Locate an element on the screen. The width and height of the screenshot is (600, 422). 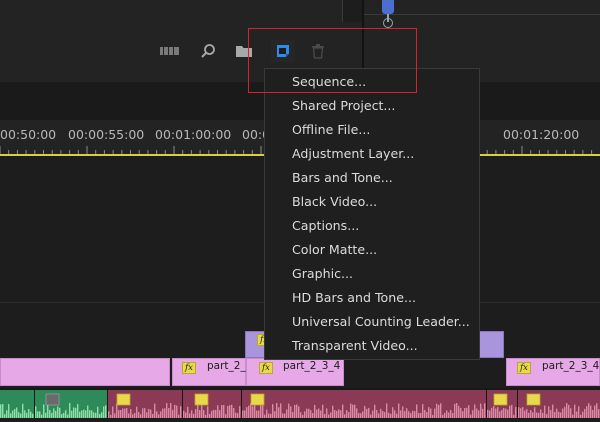
adjustment-clip is located at coordinates (491, 344).